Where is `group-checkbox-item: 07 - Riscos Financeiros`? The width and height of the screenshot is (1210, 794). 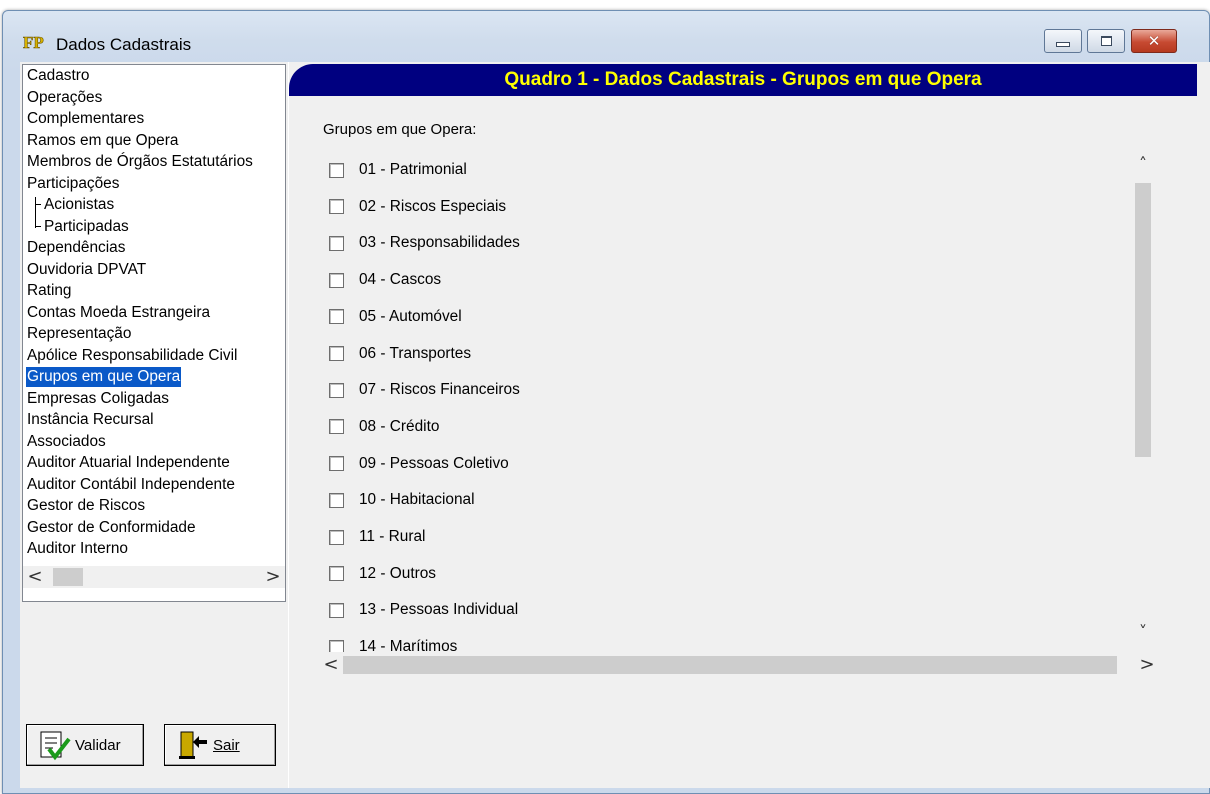 group-checkbox-item: 07 - Riscos Financeiros is located at coordinates (424, 390).